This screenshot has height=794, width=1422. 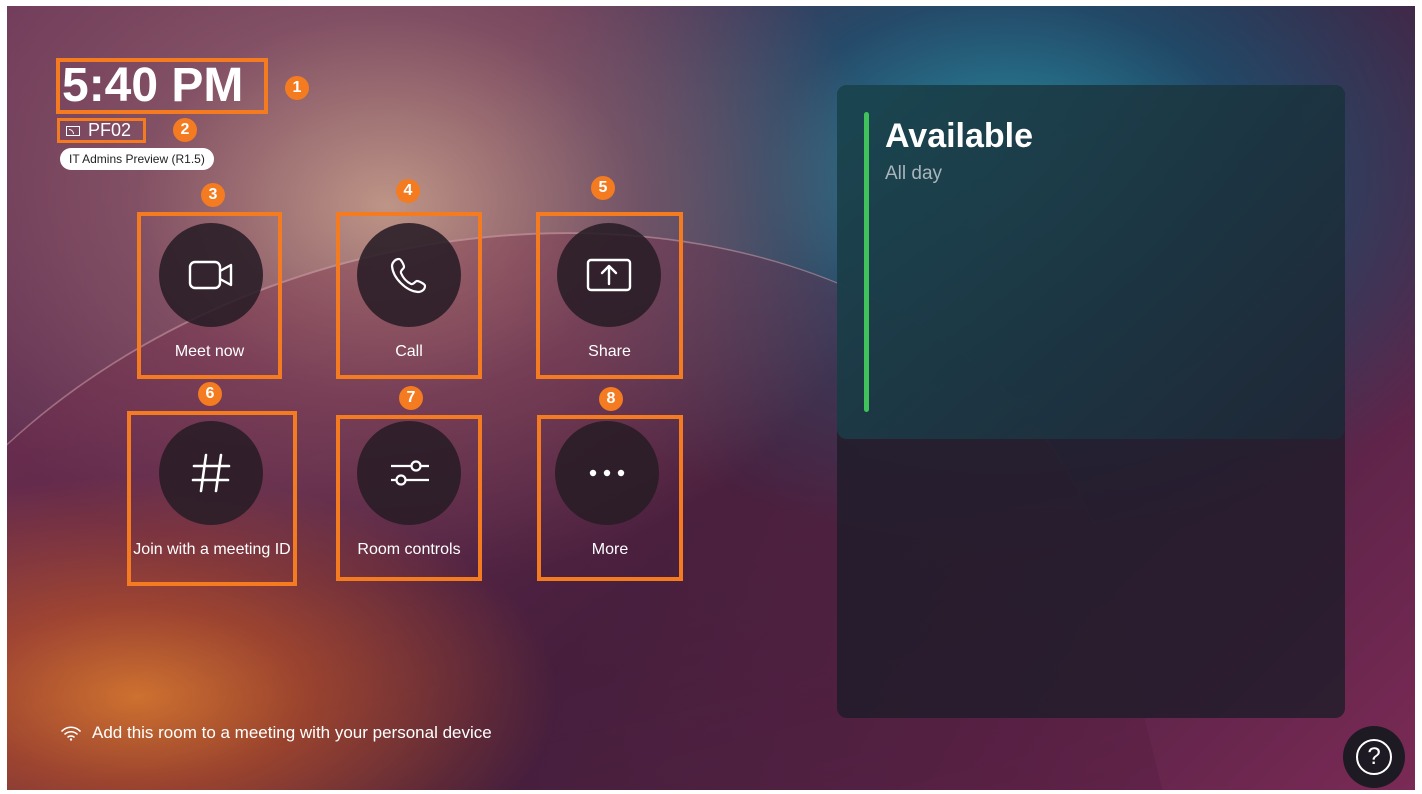 I want to click on share-screen-icon, so click(x=609, y=275).